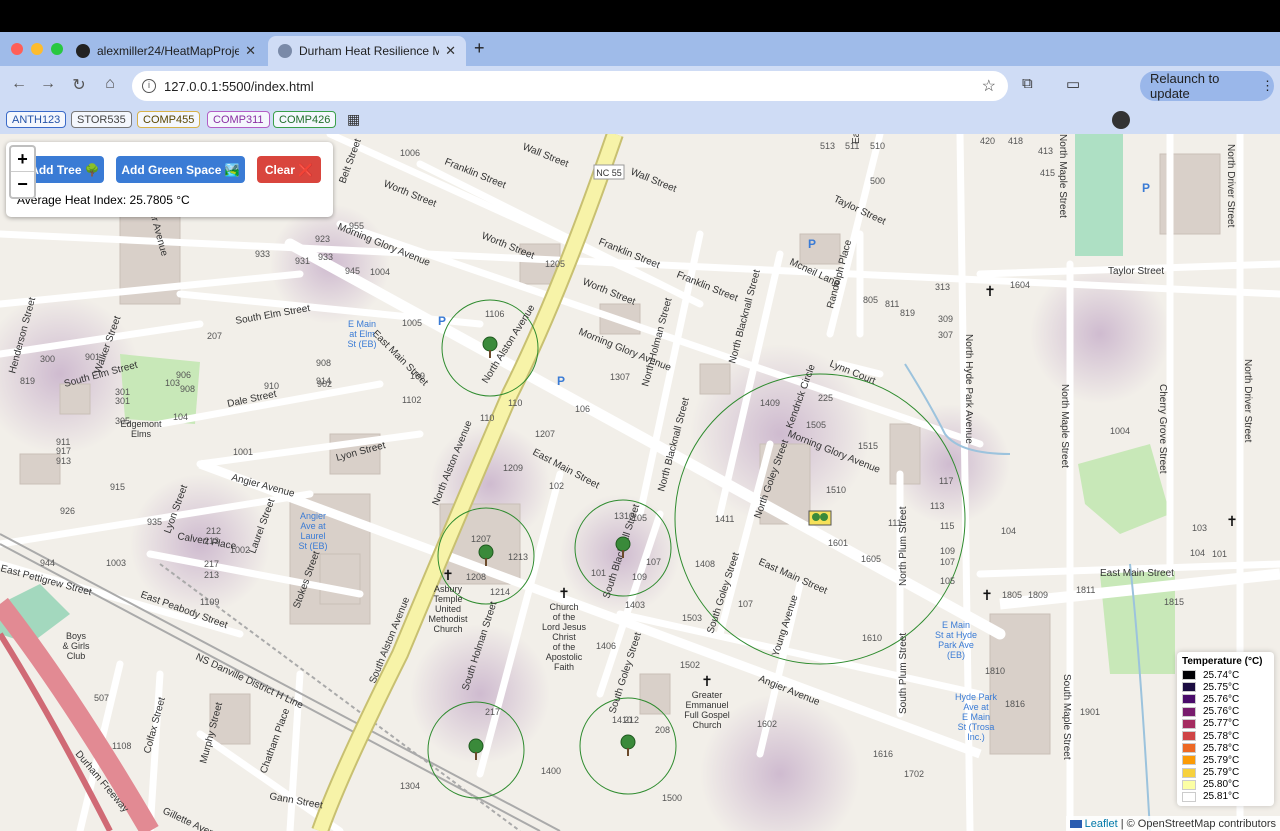  What do you see at coordinates (19, 84) in the screenshot?
I see `back-arrow-icon: ←` at bounding box center [19, 84].